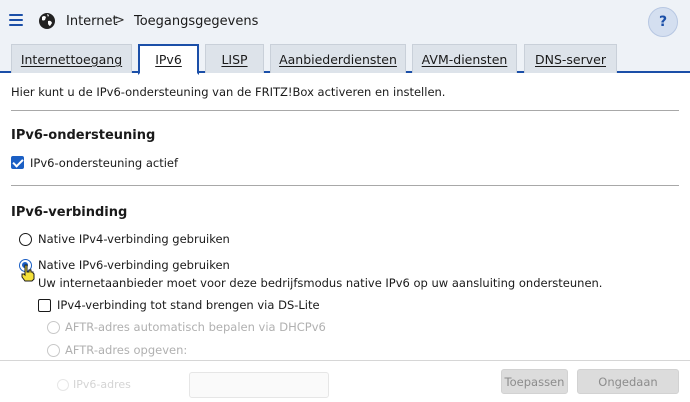  I want to click on aftr-manual-radio, so click(53, 350).